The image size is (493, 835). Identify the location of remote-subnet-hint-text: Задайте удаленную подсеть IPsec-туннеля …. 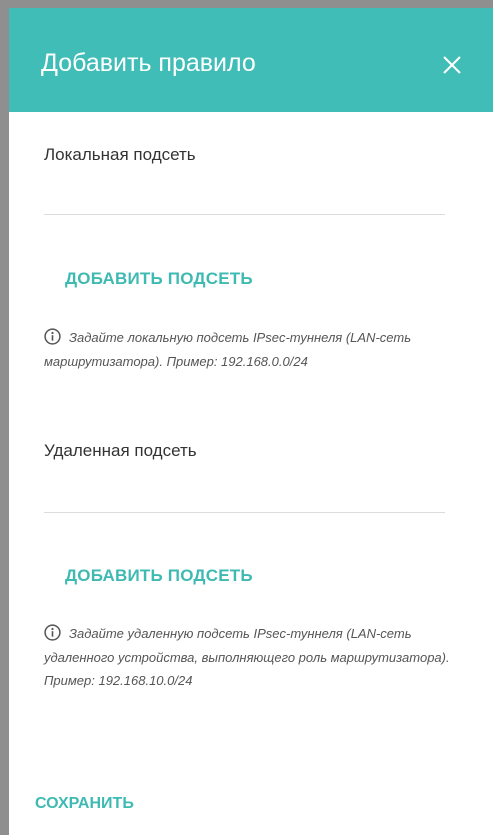
(247, 657).